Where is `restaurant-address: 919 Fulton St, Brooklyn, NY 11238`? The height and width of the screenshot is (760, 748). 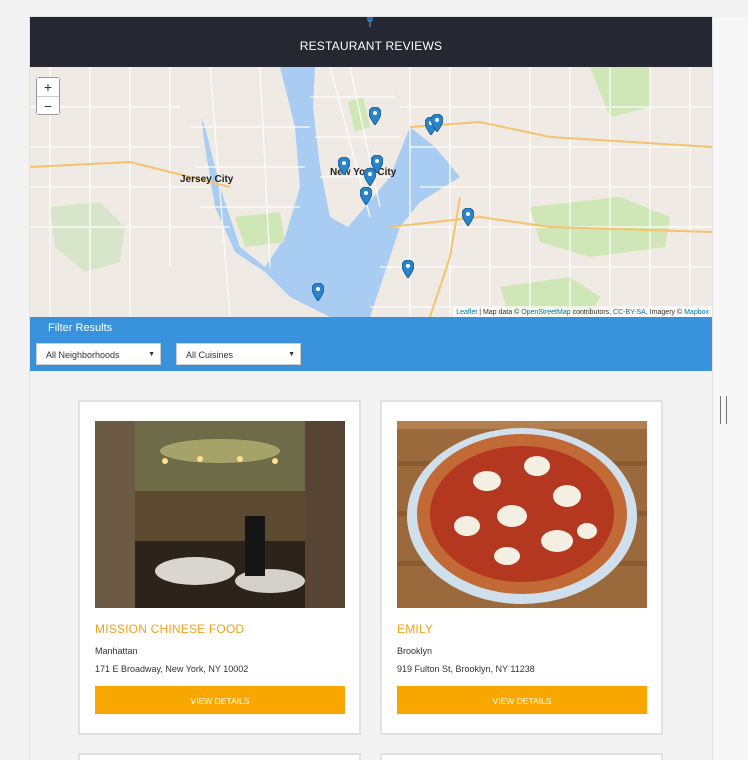
restaurant-address: 919 Fulton St, Brooklyn, NY 11238 is located at coordinates (466, 669).